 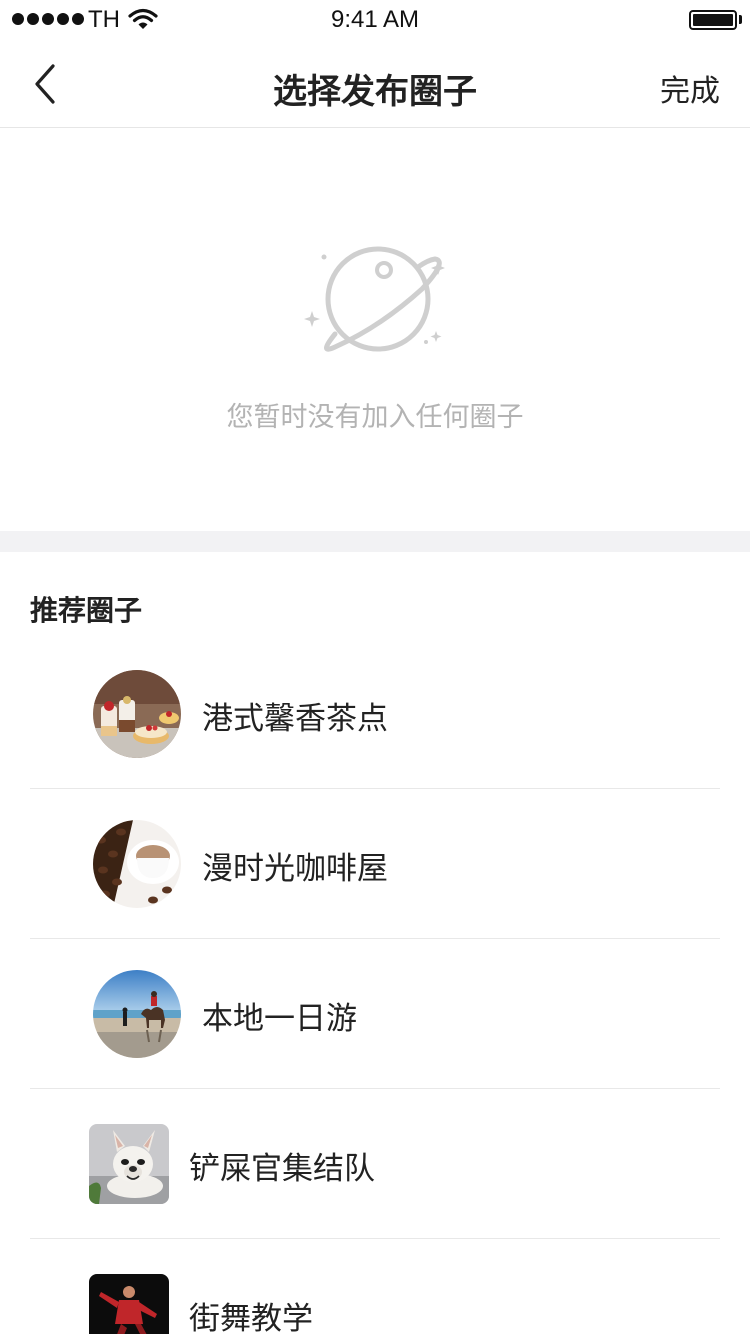 What do you see at coordinates (375, 92) in the screenshot?
I see `page-title: 选择发布圈子` at bounding box center [375, 92].